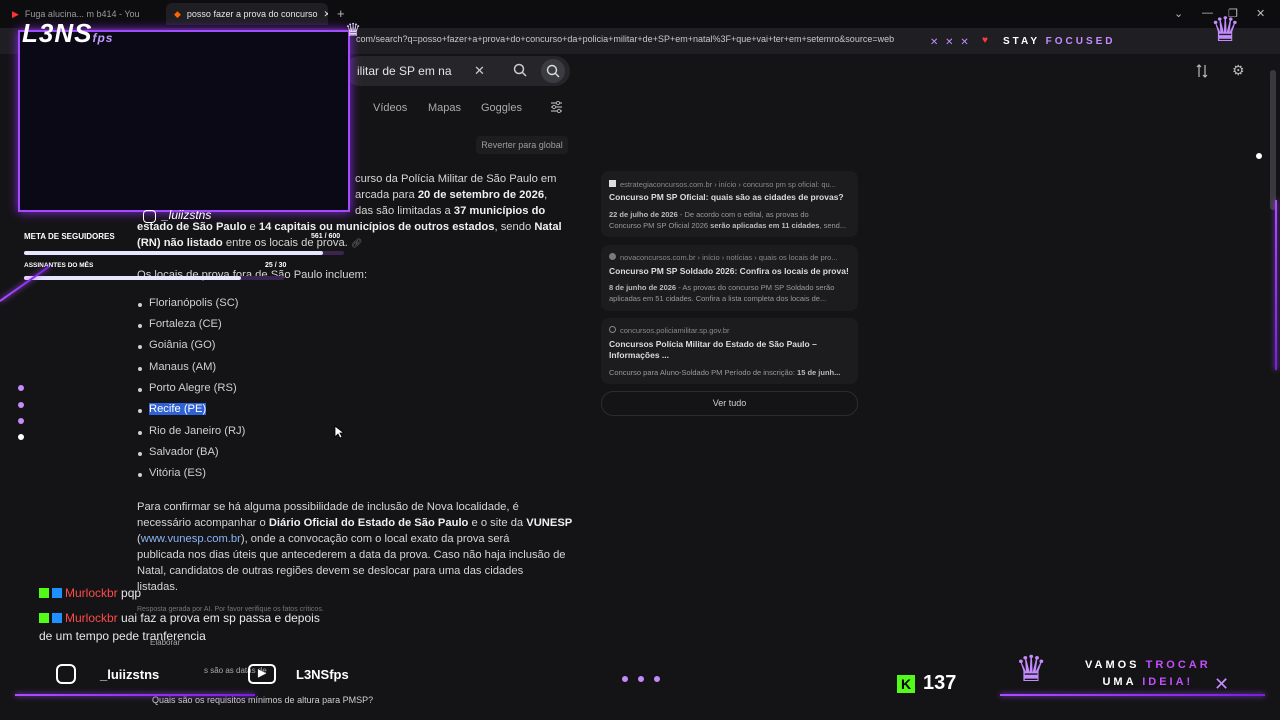 The width and height of the screenshot is (1280, 720). Describe the element at coordinates (556, 107) in the screenshot. I see `search-options-icon` at that location.